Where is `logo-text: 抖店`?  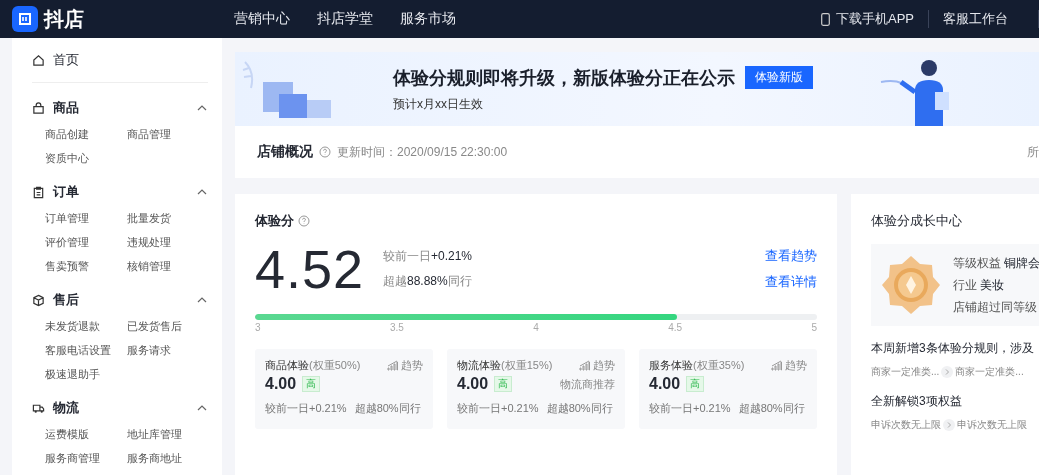
logo-text: 抖店 is located at coordinates (64, 19).